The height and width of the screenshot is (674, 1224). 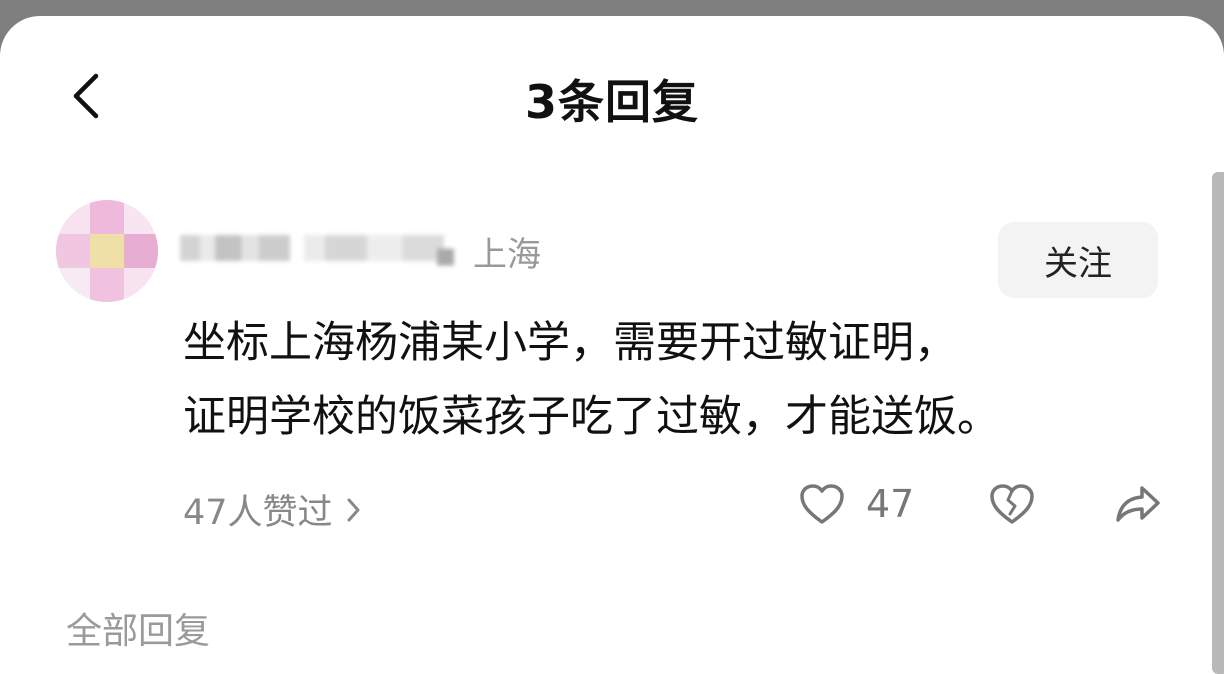 I want to click on share-button, so click(x=1138, y=504).